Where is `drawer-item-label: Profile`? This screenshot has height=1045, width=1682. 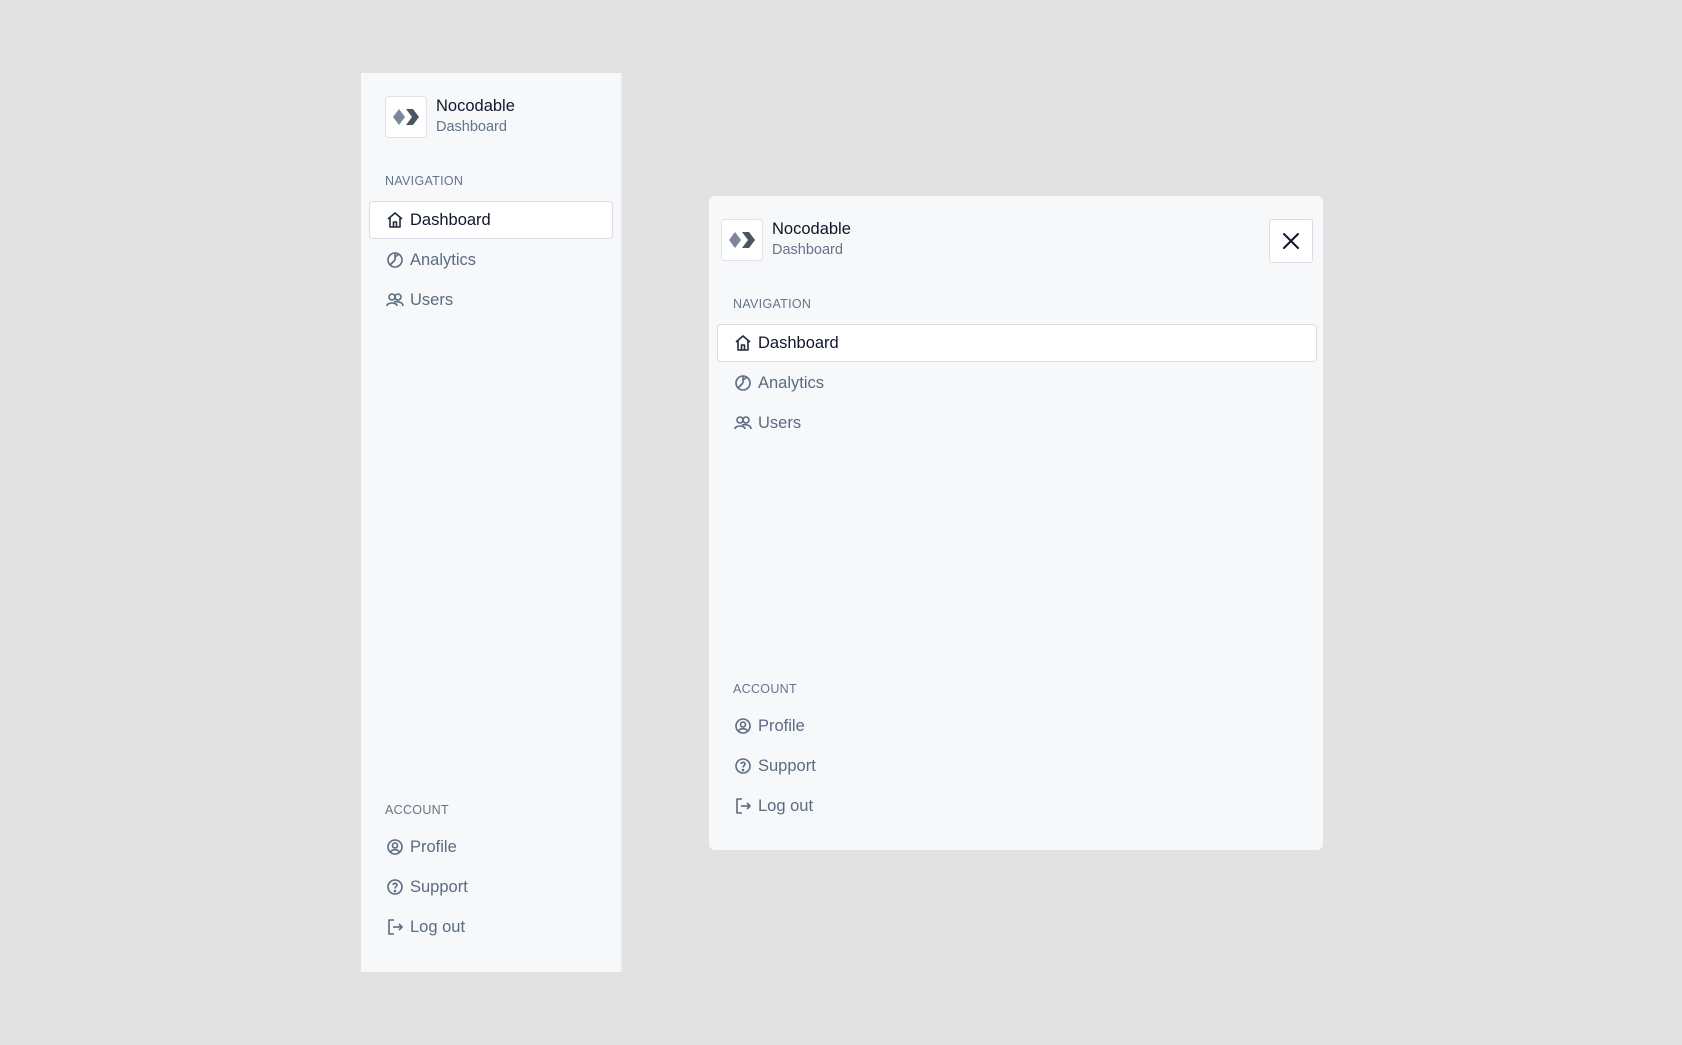
drawer-item-label: Profile is located at coordinates (781, 725).